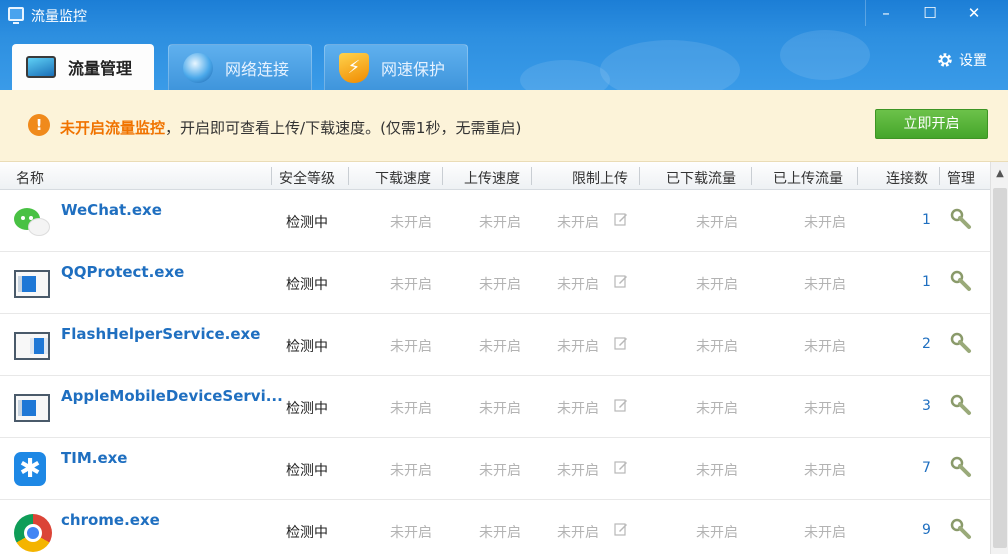 This screenshot has height=554, width=1008. I want to click on connection-count: 7, so click(926, 468).